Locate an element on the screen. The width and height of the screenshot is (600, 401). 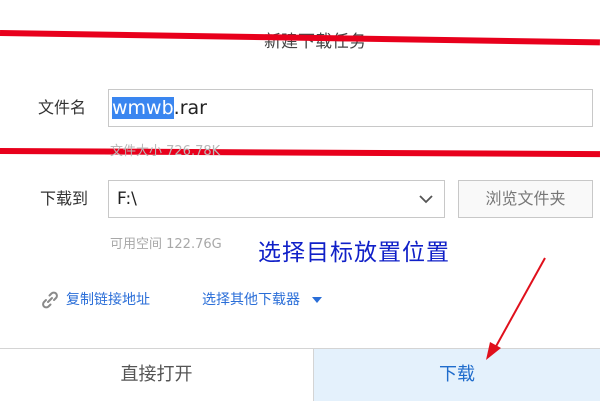
destination-value: F:\ is located at coordinates (127, 199).